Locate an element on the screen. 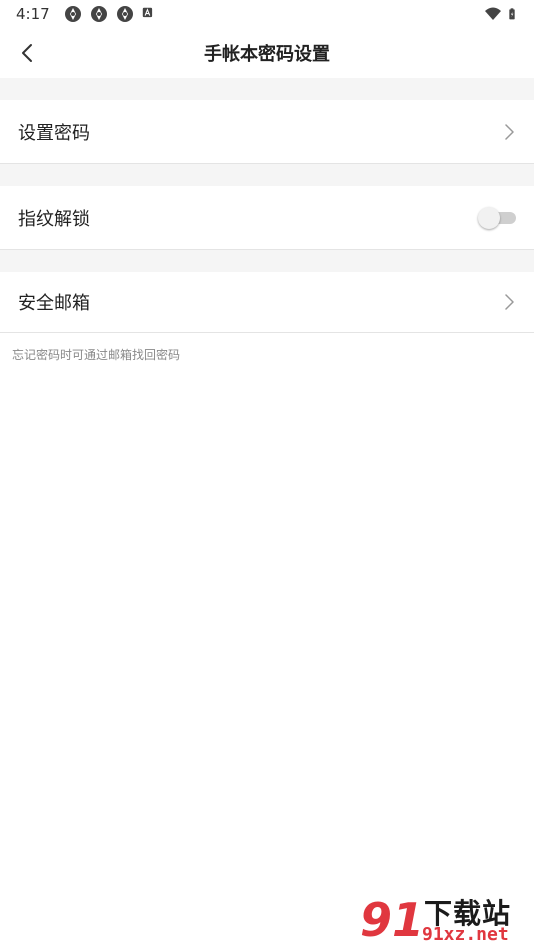  toggle-knob is located at coordinates (489, 217).